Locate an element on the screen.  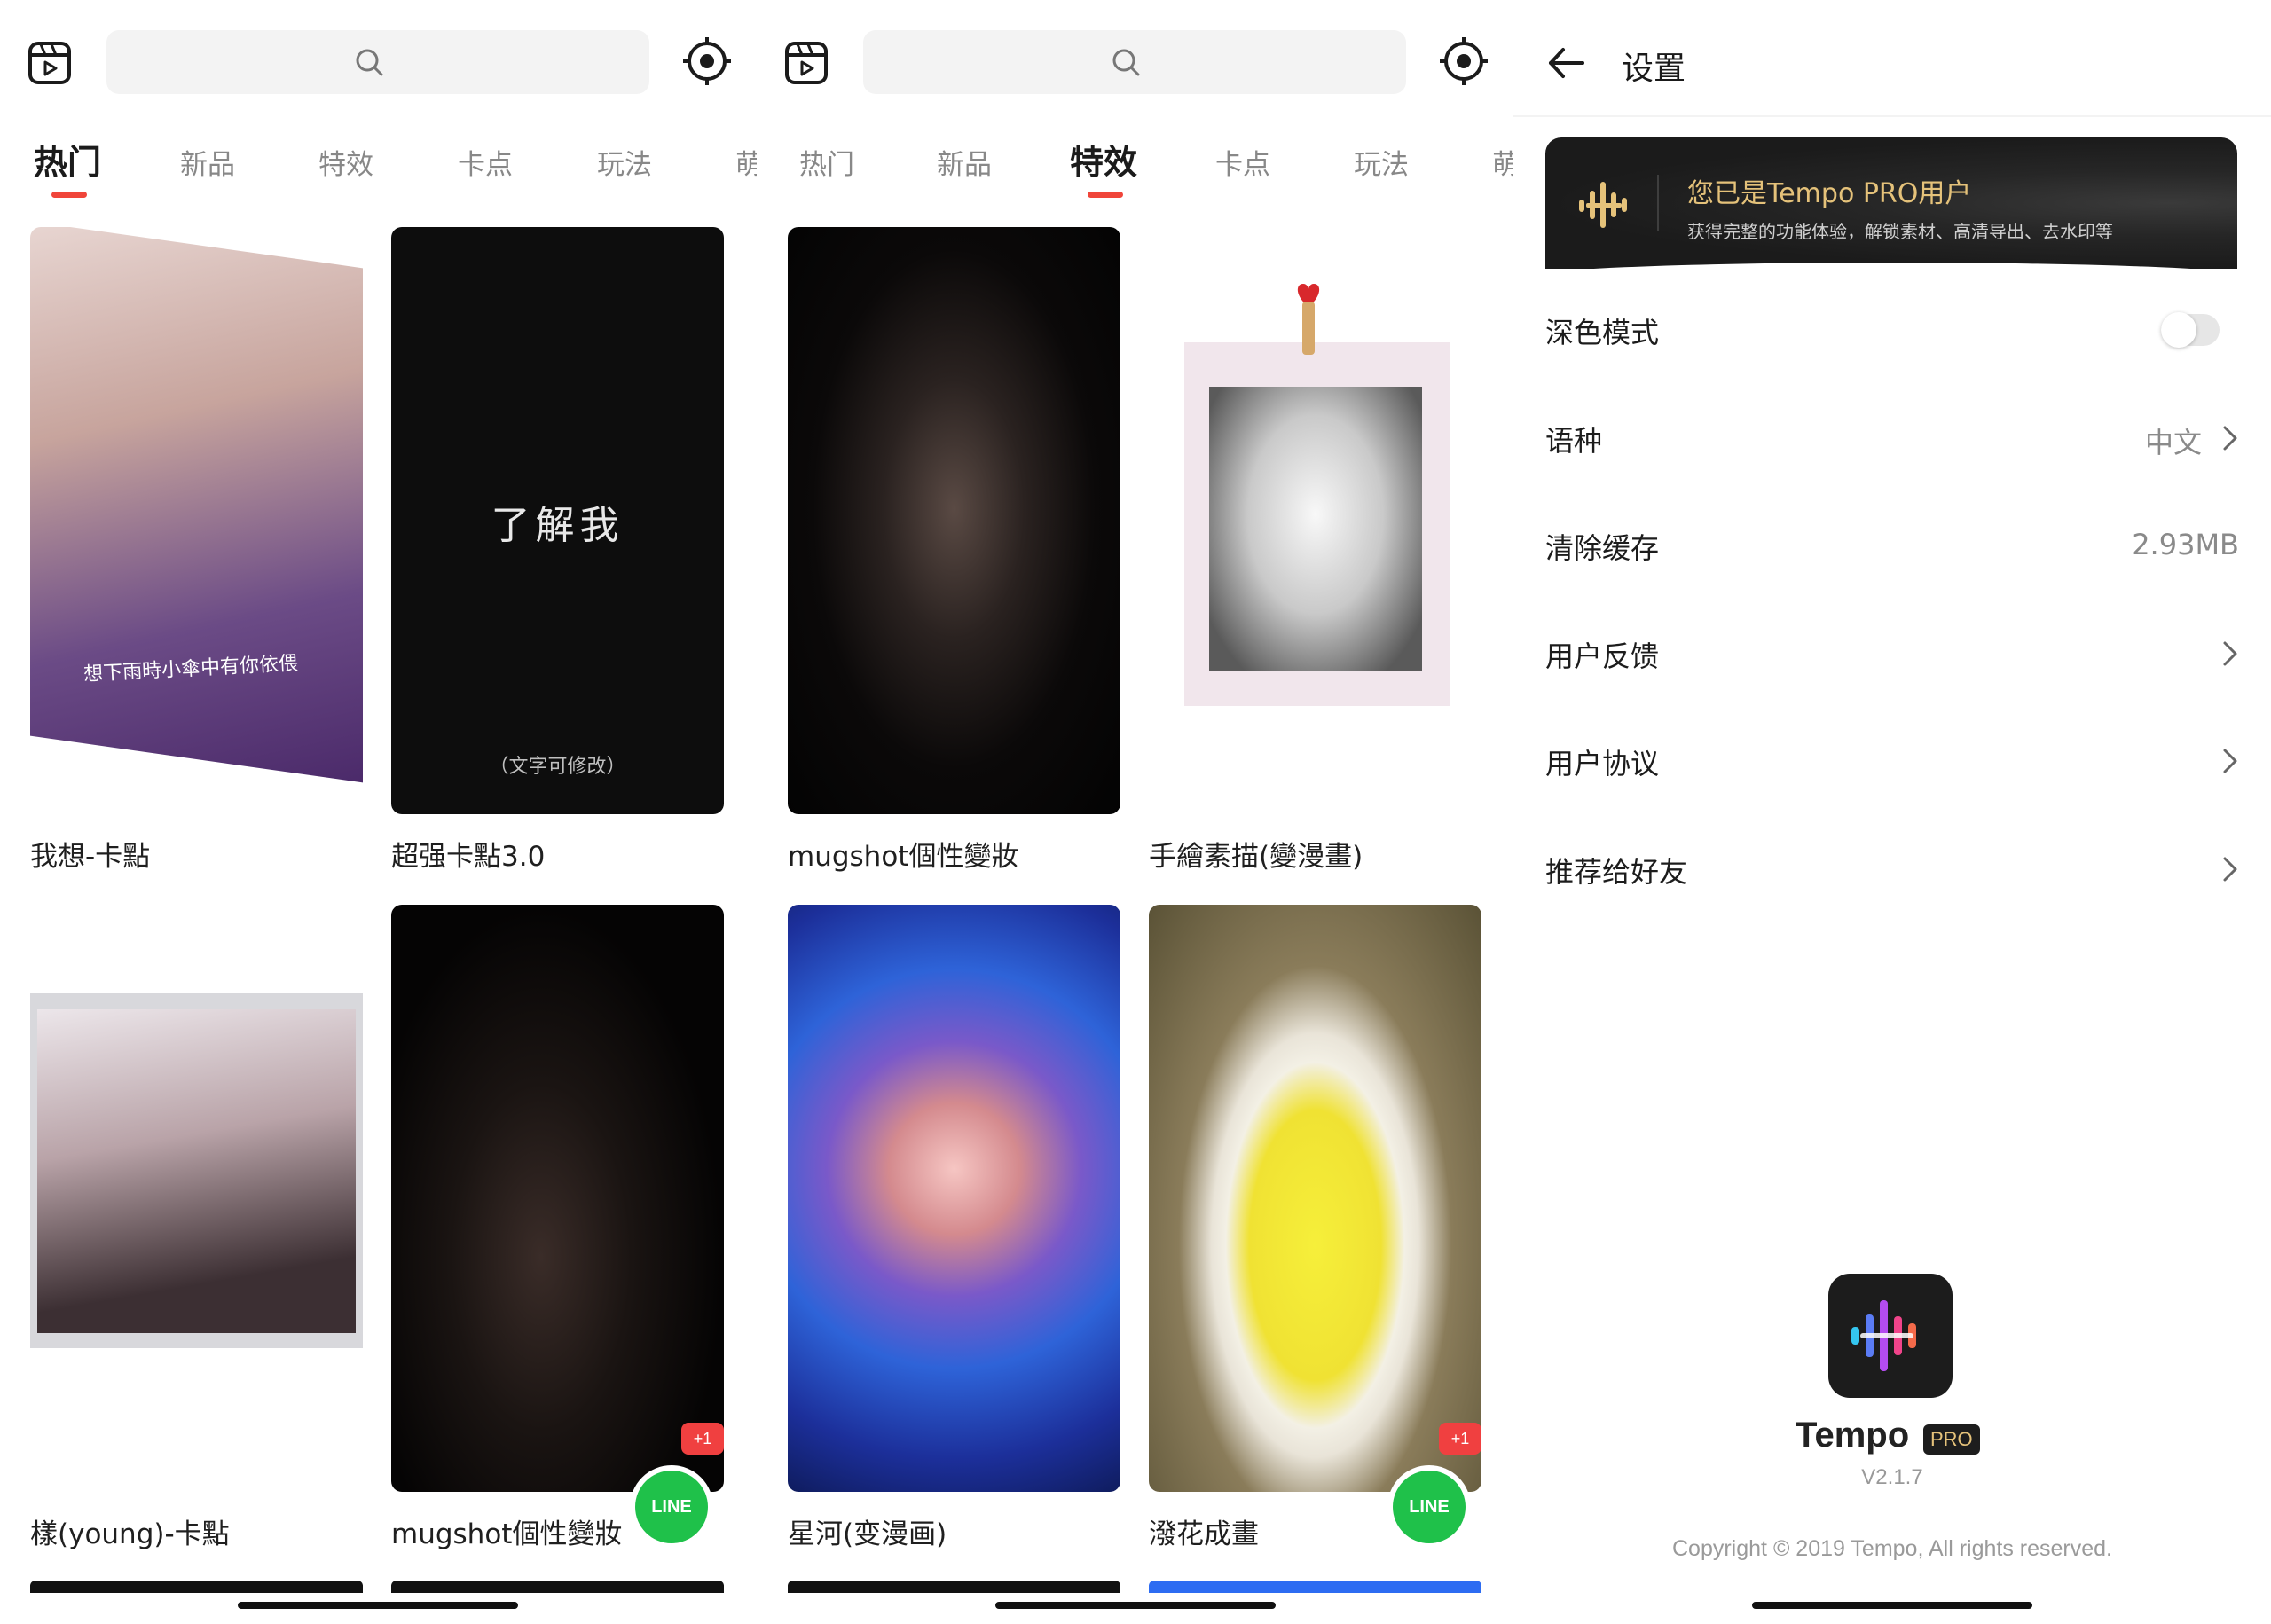
row-label: 清除缓存 is located at coordinates (1602, 548).